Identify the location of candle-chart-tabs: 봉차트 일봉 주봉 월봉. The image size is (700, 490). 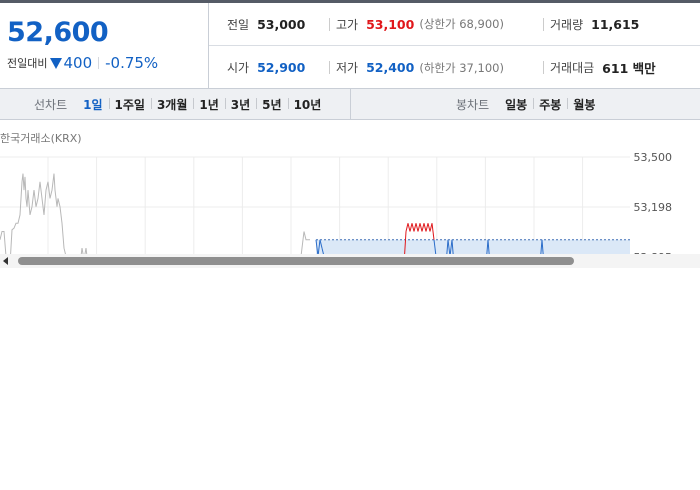
(528, 104).